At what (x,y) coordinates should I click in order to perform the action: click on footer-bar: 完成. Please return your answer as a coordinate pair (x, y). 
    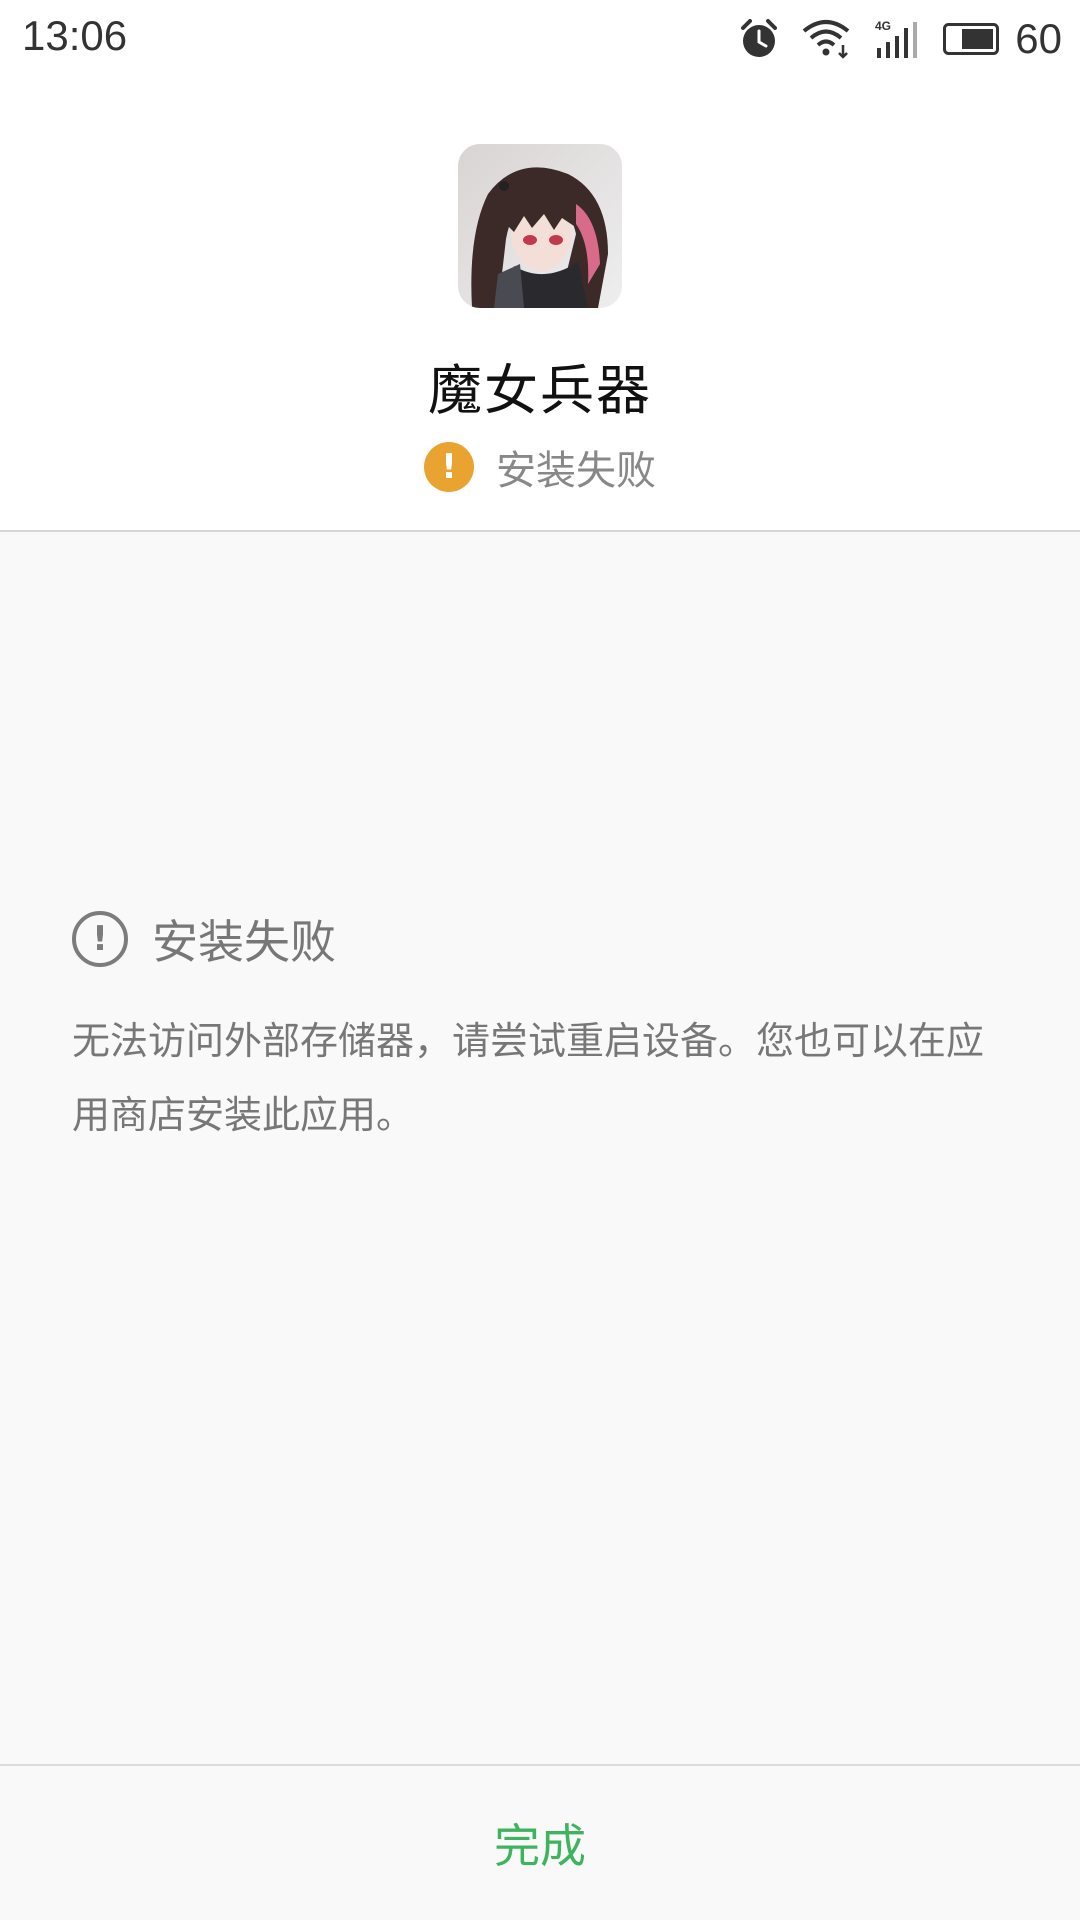
    Looking at the image, I should click on (540, 1842).